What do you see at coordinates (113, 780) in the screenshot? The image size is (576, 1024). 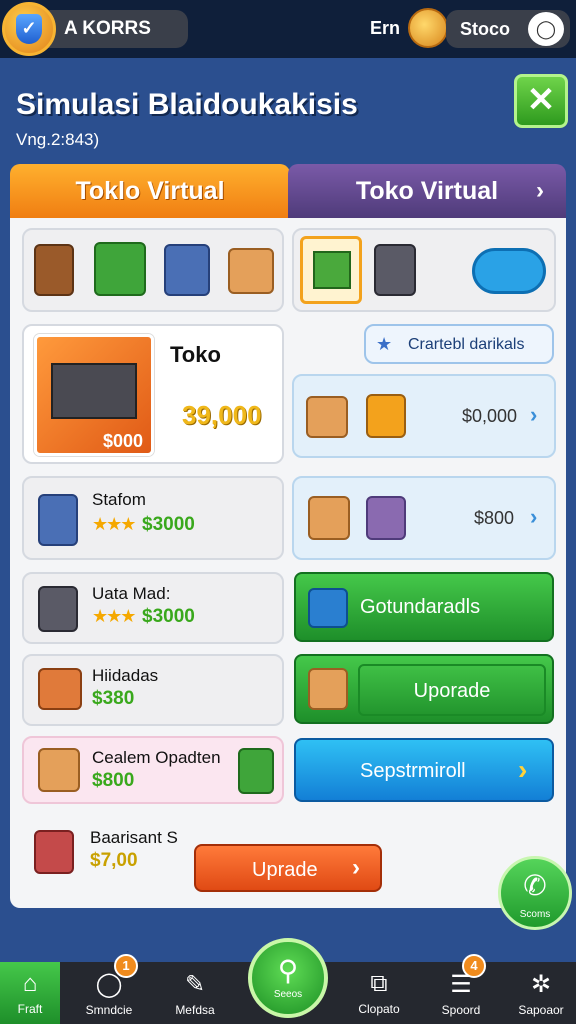 I see `item-price: $800` at bounding box center [113, 780].